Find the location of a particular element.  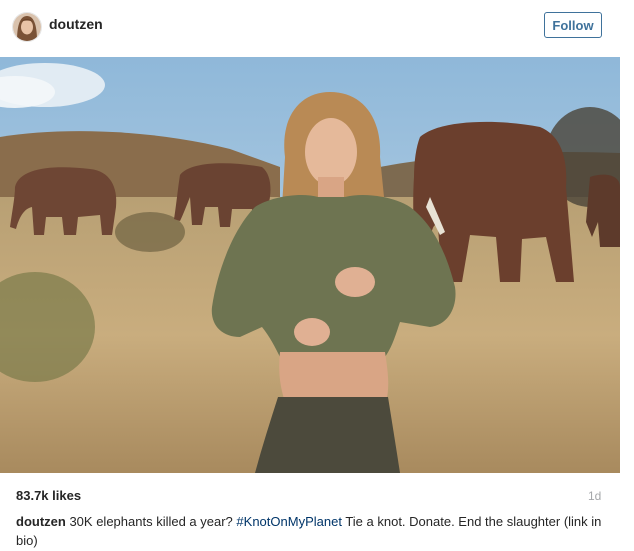

post-username: doutzen is located at coordinates (76, 24).